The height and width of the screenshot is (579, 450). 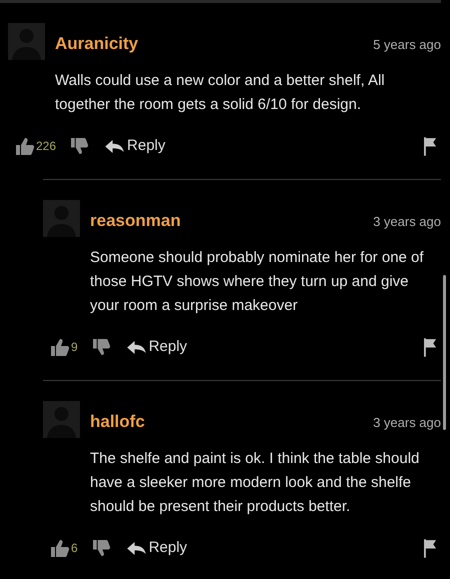 I want to click on username: Auranicity, so click(x=214, y=43).